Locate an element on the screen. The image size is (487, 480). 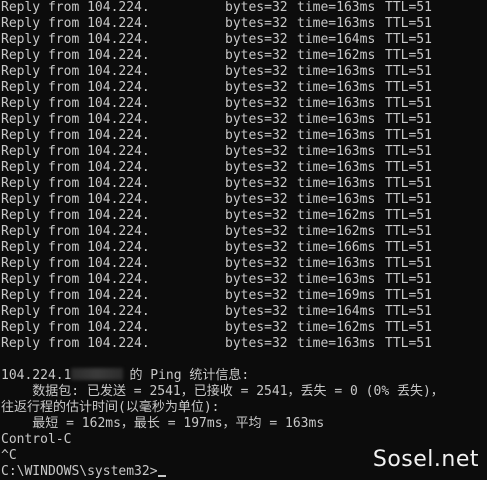
ping-stats-header: 104.224.1 的 Ping 统计信息: is located at coordinates (244, 376).